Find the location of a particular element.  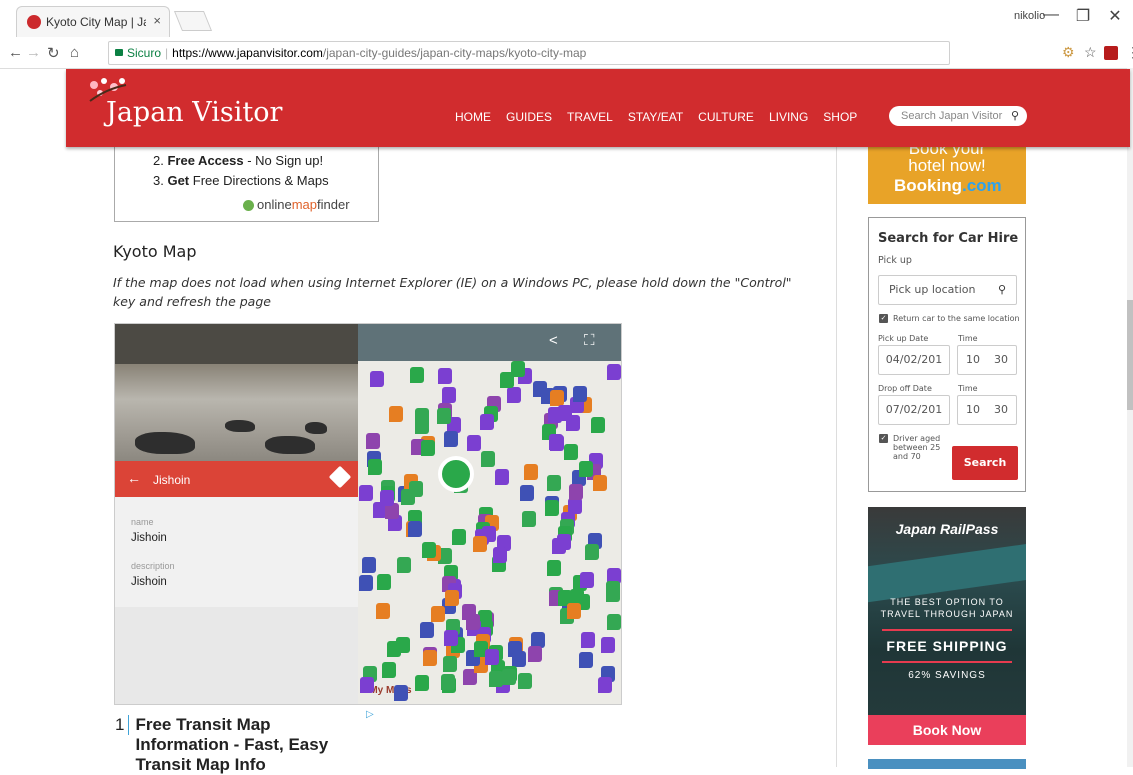

menu-dots-icon: ⋮ is located at coordinates (1129, 52).